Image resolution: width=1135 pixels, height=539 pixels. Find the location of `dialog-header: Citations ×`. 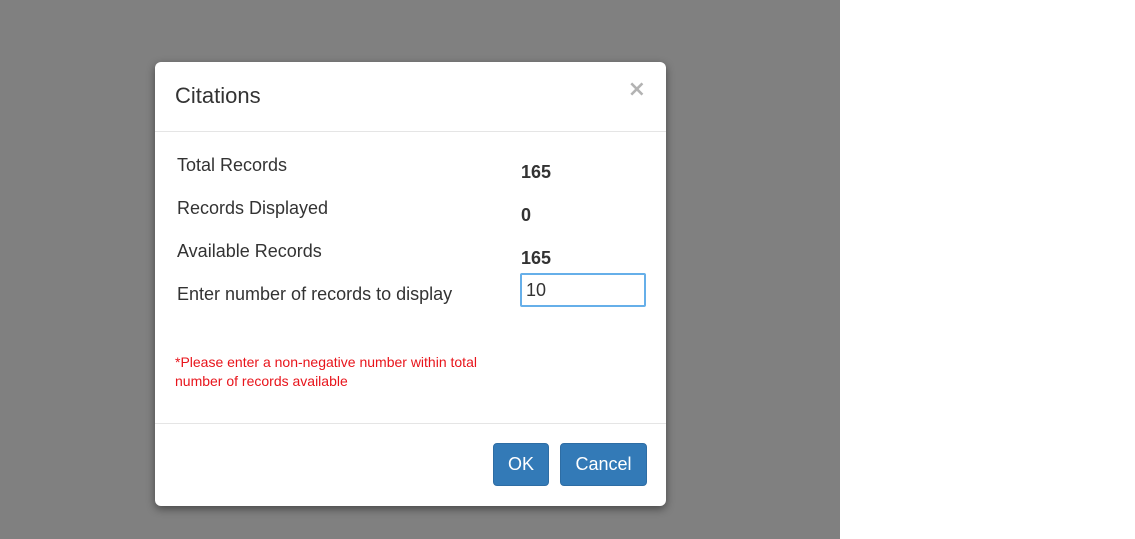

dialog-header: Citations × is located at coordinates (410, 97).